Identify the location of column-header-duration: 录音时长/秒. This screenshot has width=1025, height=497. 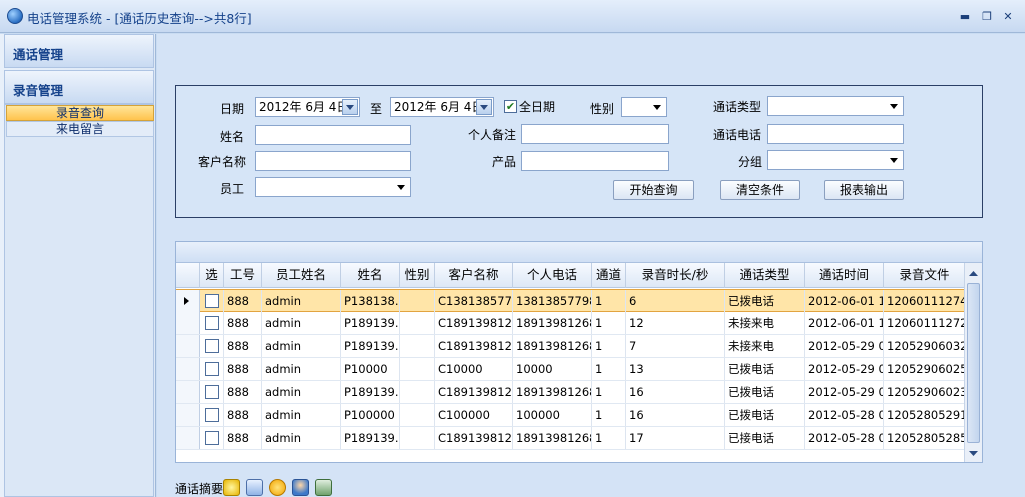
(675, 275).